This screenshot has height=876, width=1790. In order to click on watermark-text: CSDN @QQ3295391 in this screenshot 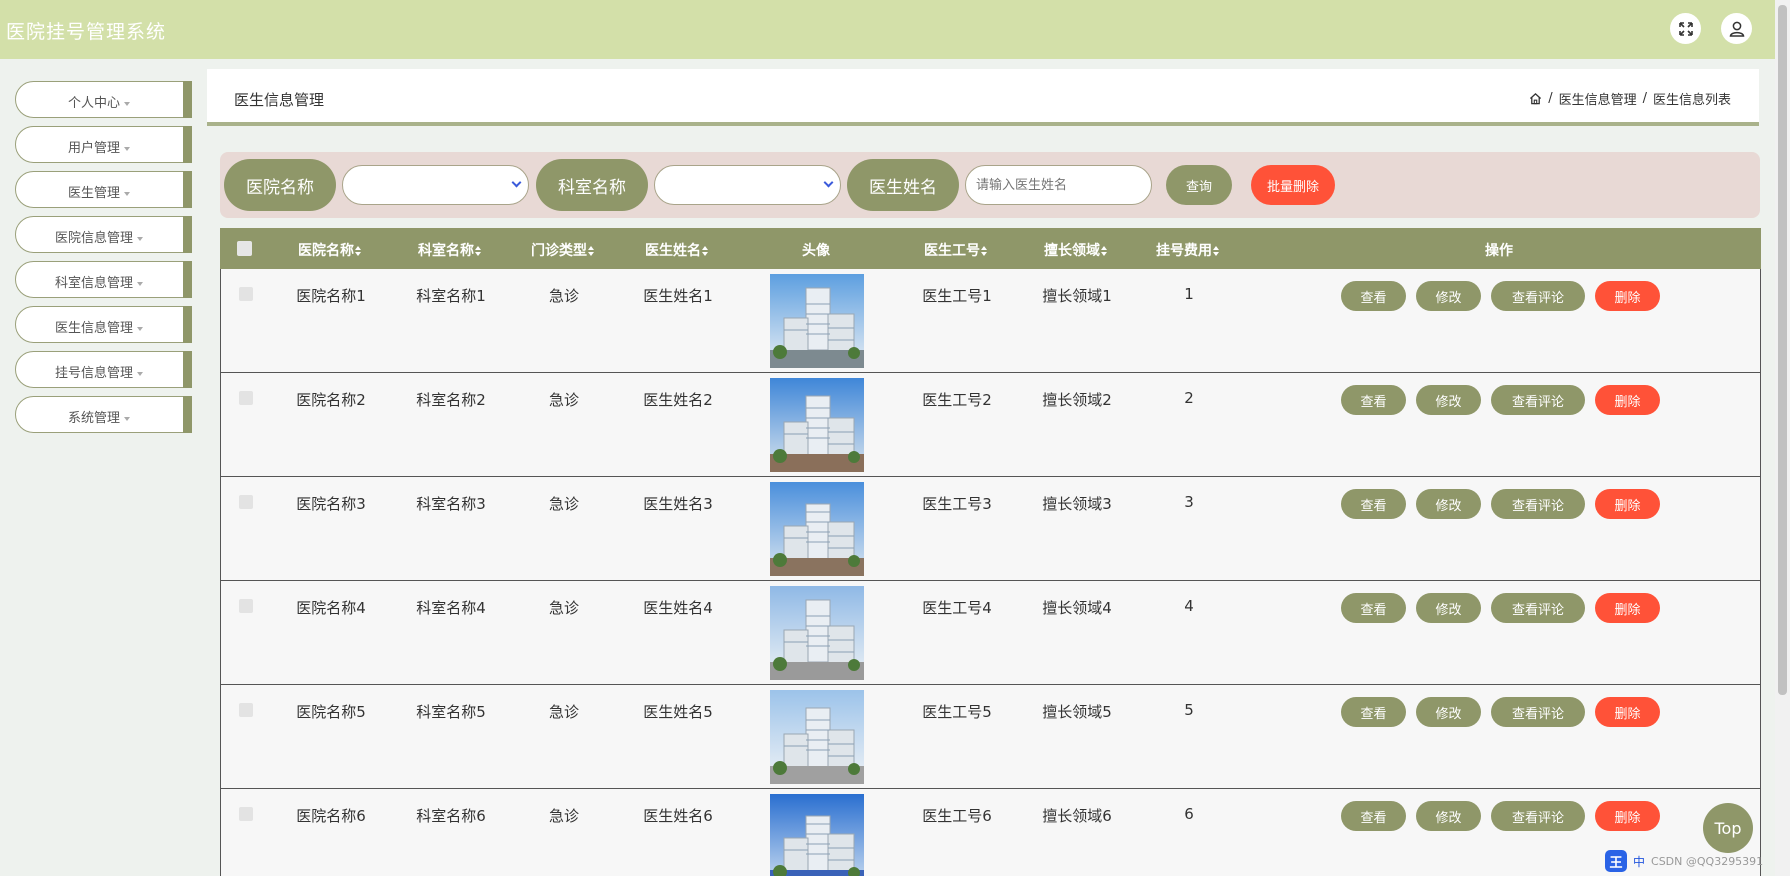, I will do `click(1707, 861)`.